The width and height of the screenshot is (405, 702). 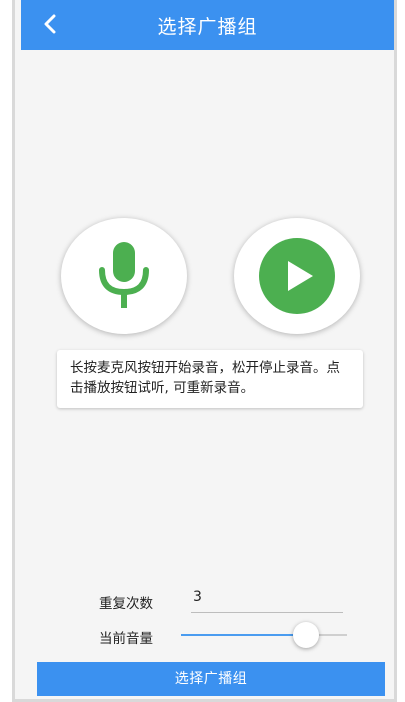 I want to click on microphone-icon, so click(x=124, y=275).